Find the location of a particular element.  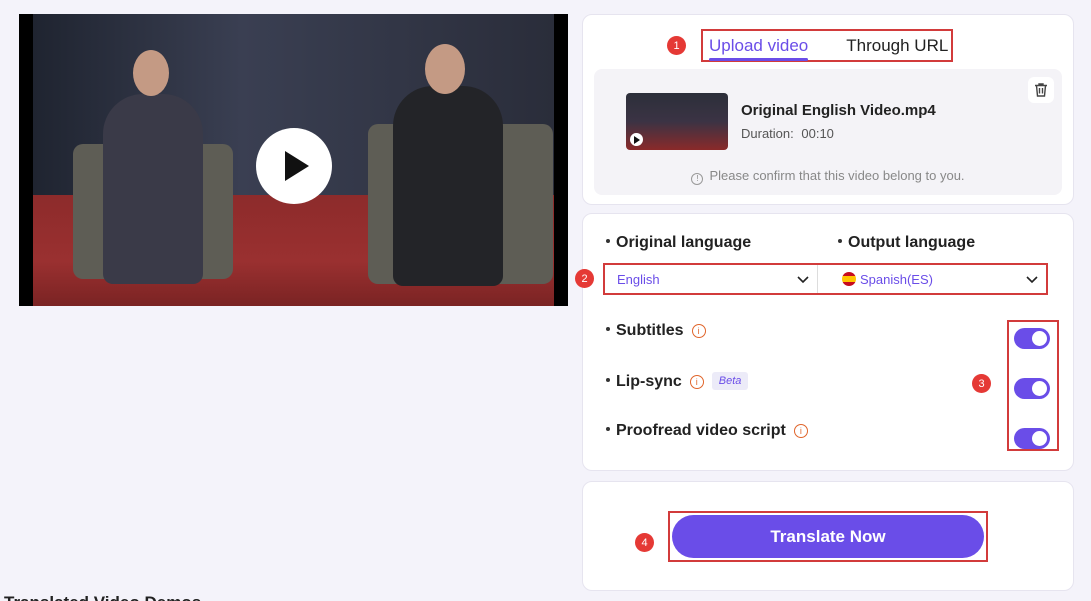

file-duration: Duration: 00:10 is located at coordinates (787, 133).